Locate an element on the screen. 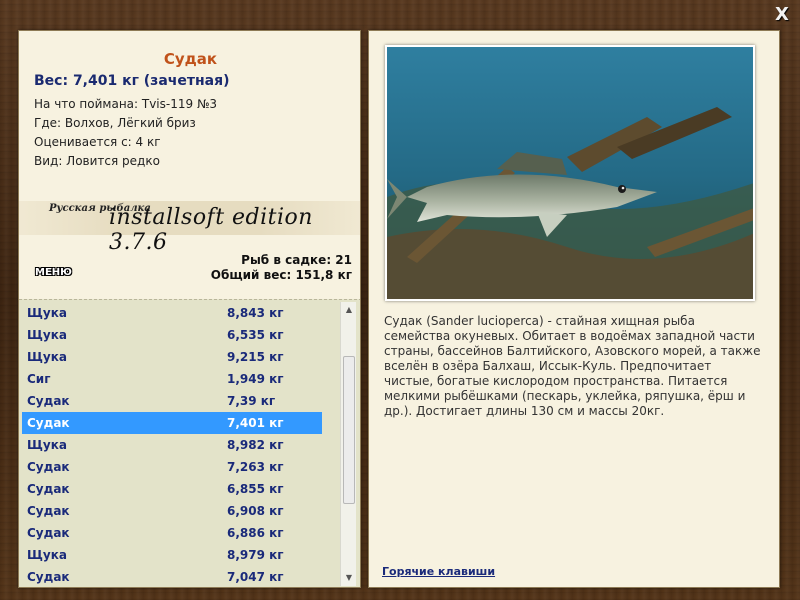  catch-list-row: Сиг 1,949 кг is located at coordinates (172, 379).